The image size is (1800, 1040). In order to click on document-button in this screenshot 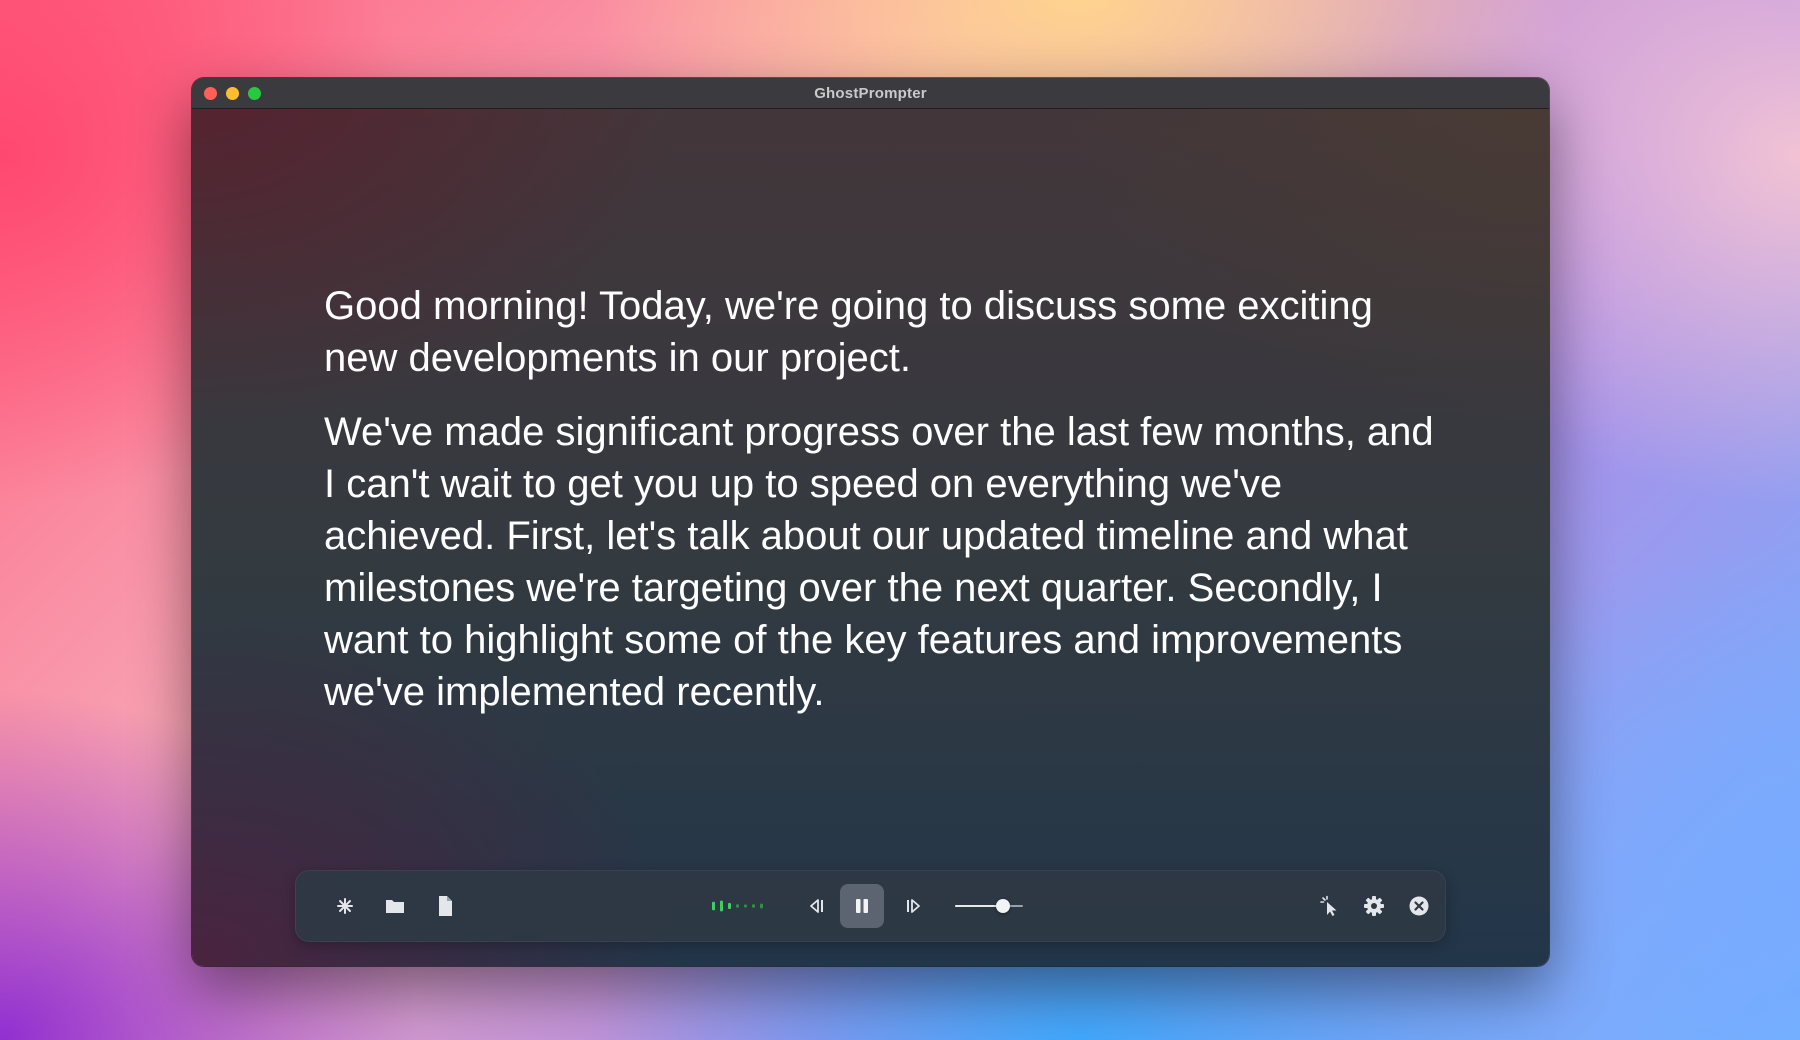, I will do `click(445, 906)`.